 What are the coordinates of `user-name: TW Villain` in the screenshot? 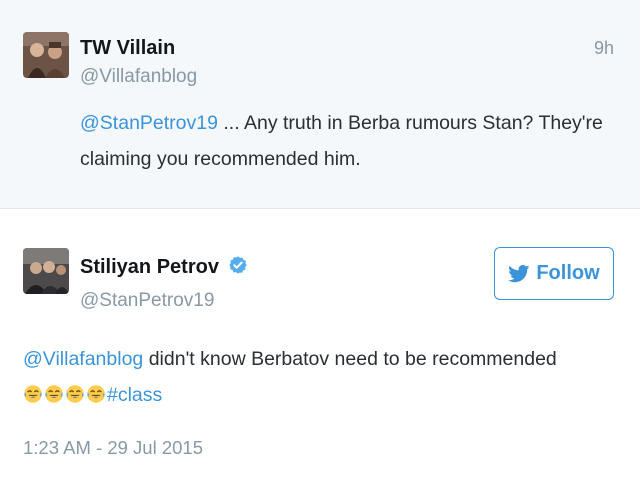 It's located at (127, 48).